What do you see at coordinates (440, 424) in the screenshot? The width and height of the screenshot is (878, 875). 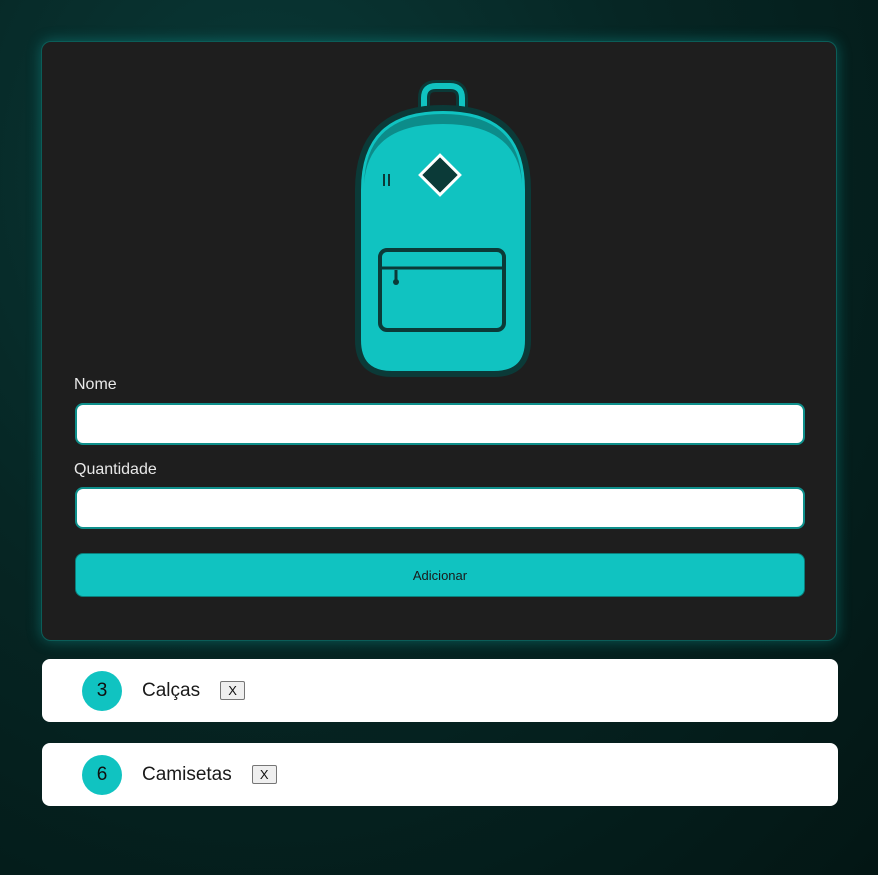 I see `name-input` at bounding box center [440, 424].